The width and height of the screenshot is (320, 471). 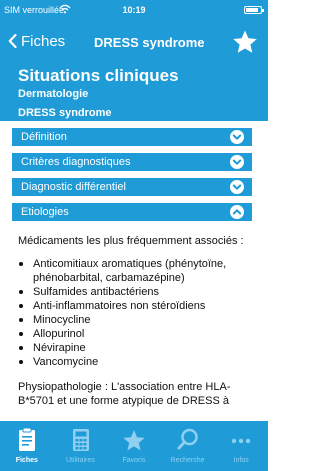 What do you see at coordinates (136, 362) in the screenshot?
I see `list-item: Vancomycine` at bounding box center [136, 362].